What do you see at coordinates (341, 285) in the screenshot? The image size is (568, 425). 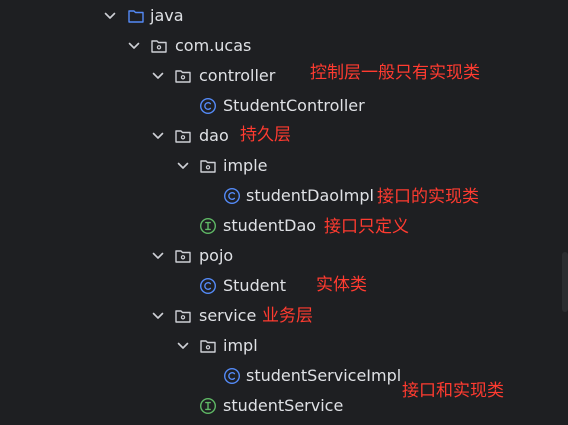 I see `annotation-pojo: 实体类` at bounding box center [341, 285].